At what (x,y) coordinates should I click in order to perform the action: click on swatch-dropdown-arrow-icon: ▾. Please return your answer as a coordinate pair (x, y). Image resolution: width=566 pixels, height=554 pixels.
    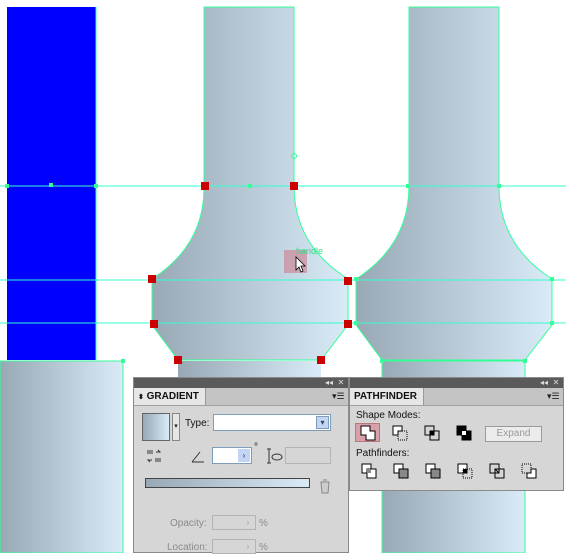
    Looking at the image, I should click on (176, 427).